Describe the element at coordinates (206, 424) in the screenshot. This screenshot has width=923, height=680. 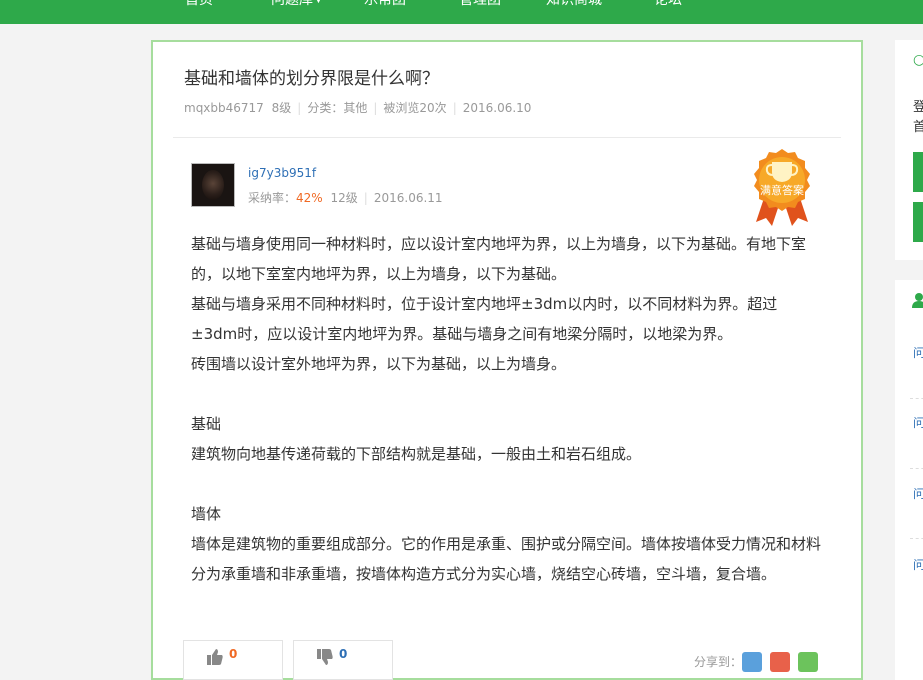
I see `answer-heading: 基础` at that location.